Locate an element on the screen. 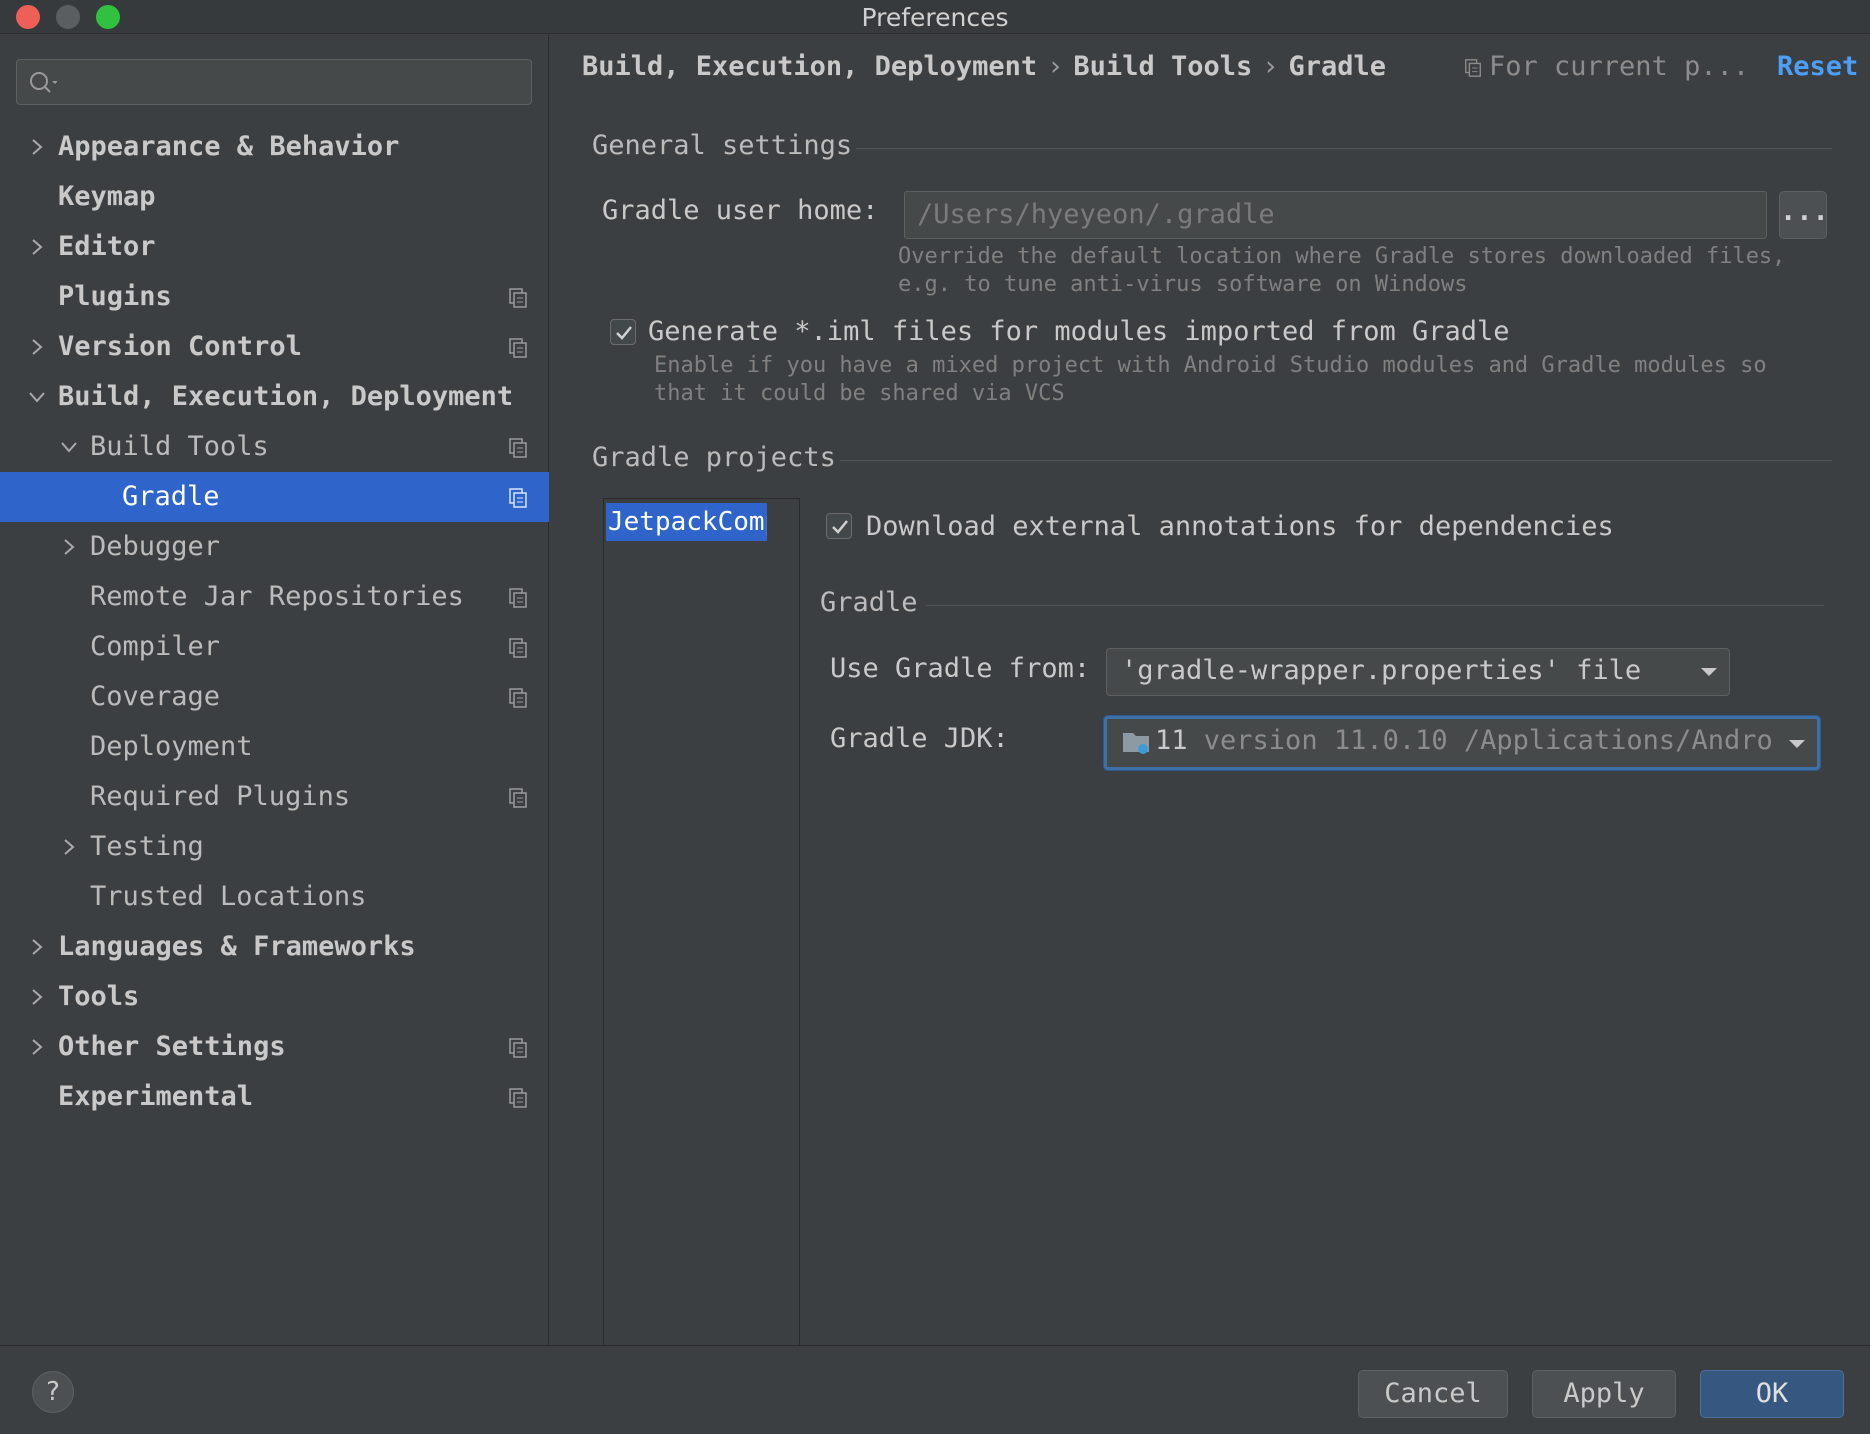  tree-item-label: Plugins is located at coordinates (115, 296).